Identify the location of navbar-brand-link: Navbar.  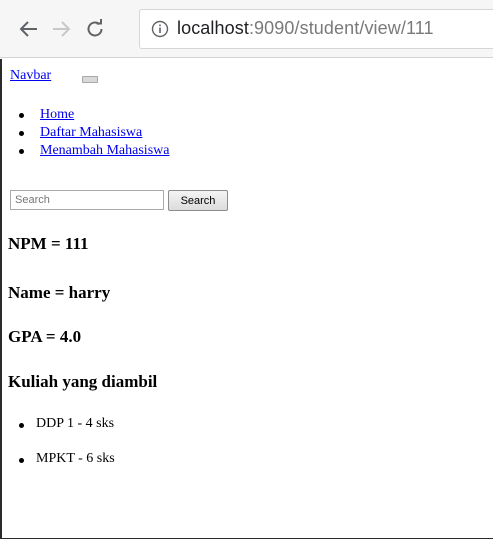
(30, 76).